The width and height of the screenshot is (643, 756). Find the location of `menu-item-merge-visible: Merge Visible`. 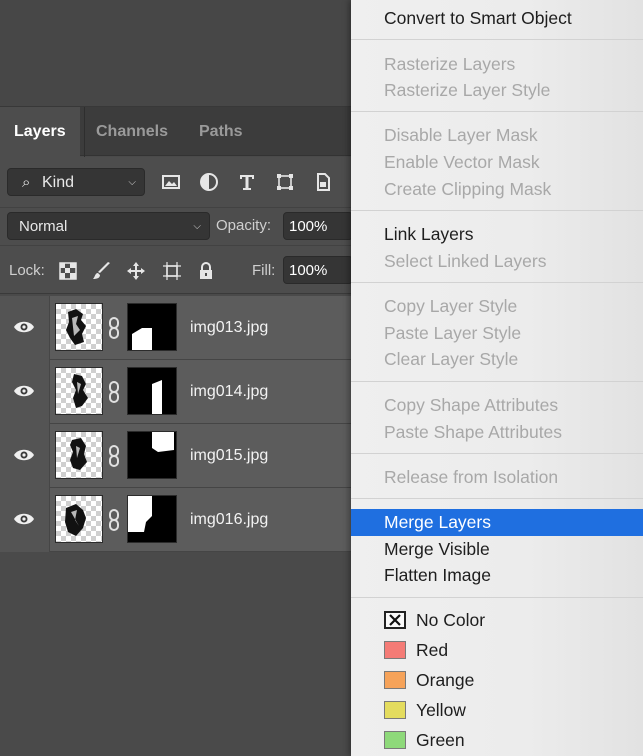

menu-item-merge-visible: Merge Visible is located at coordinates (497, 549).